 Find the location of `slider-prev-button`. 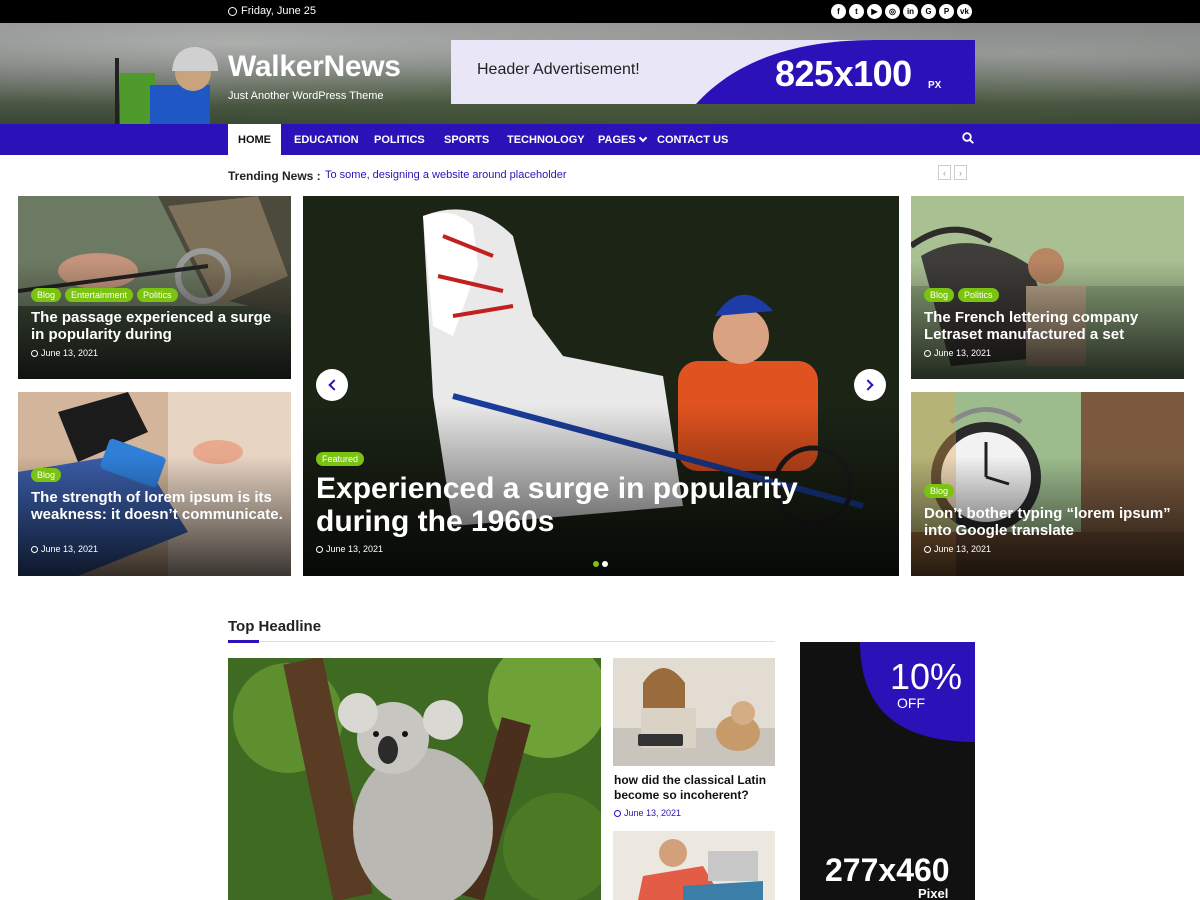

slider-prev-button is located at coordinates (332, 385).